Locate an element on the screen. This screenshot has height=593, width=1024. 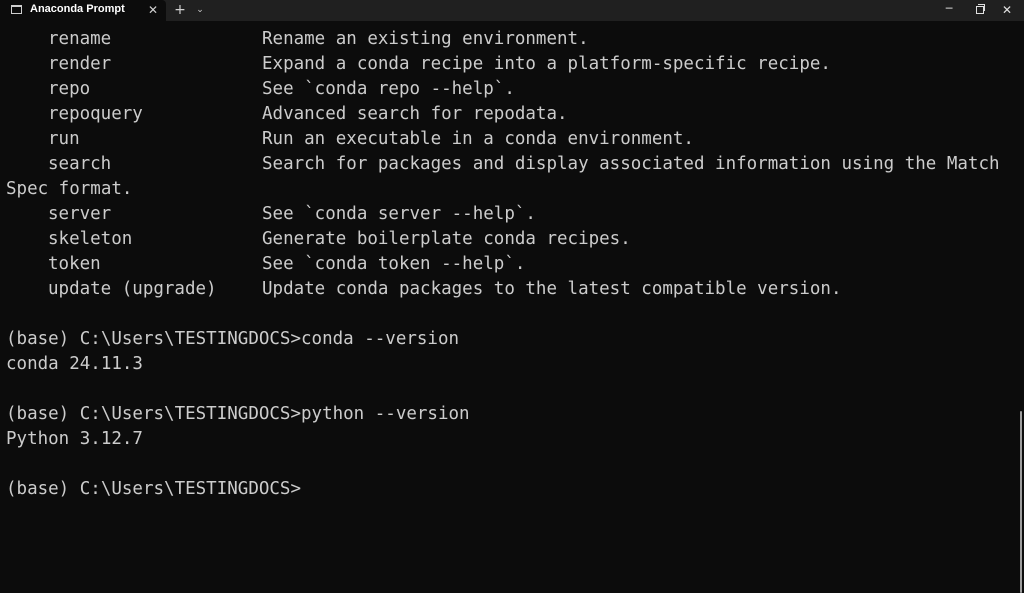
tab-close-icon: ✕ is located at coordinates (153, 10).